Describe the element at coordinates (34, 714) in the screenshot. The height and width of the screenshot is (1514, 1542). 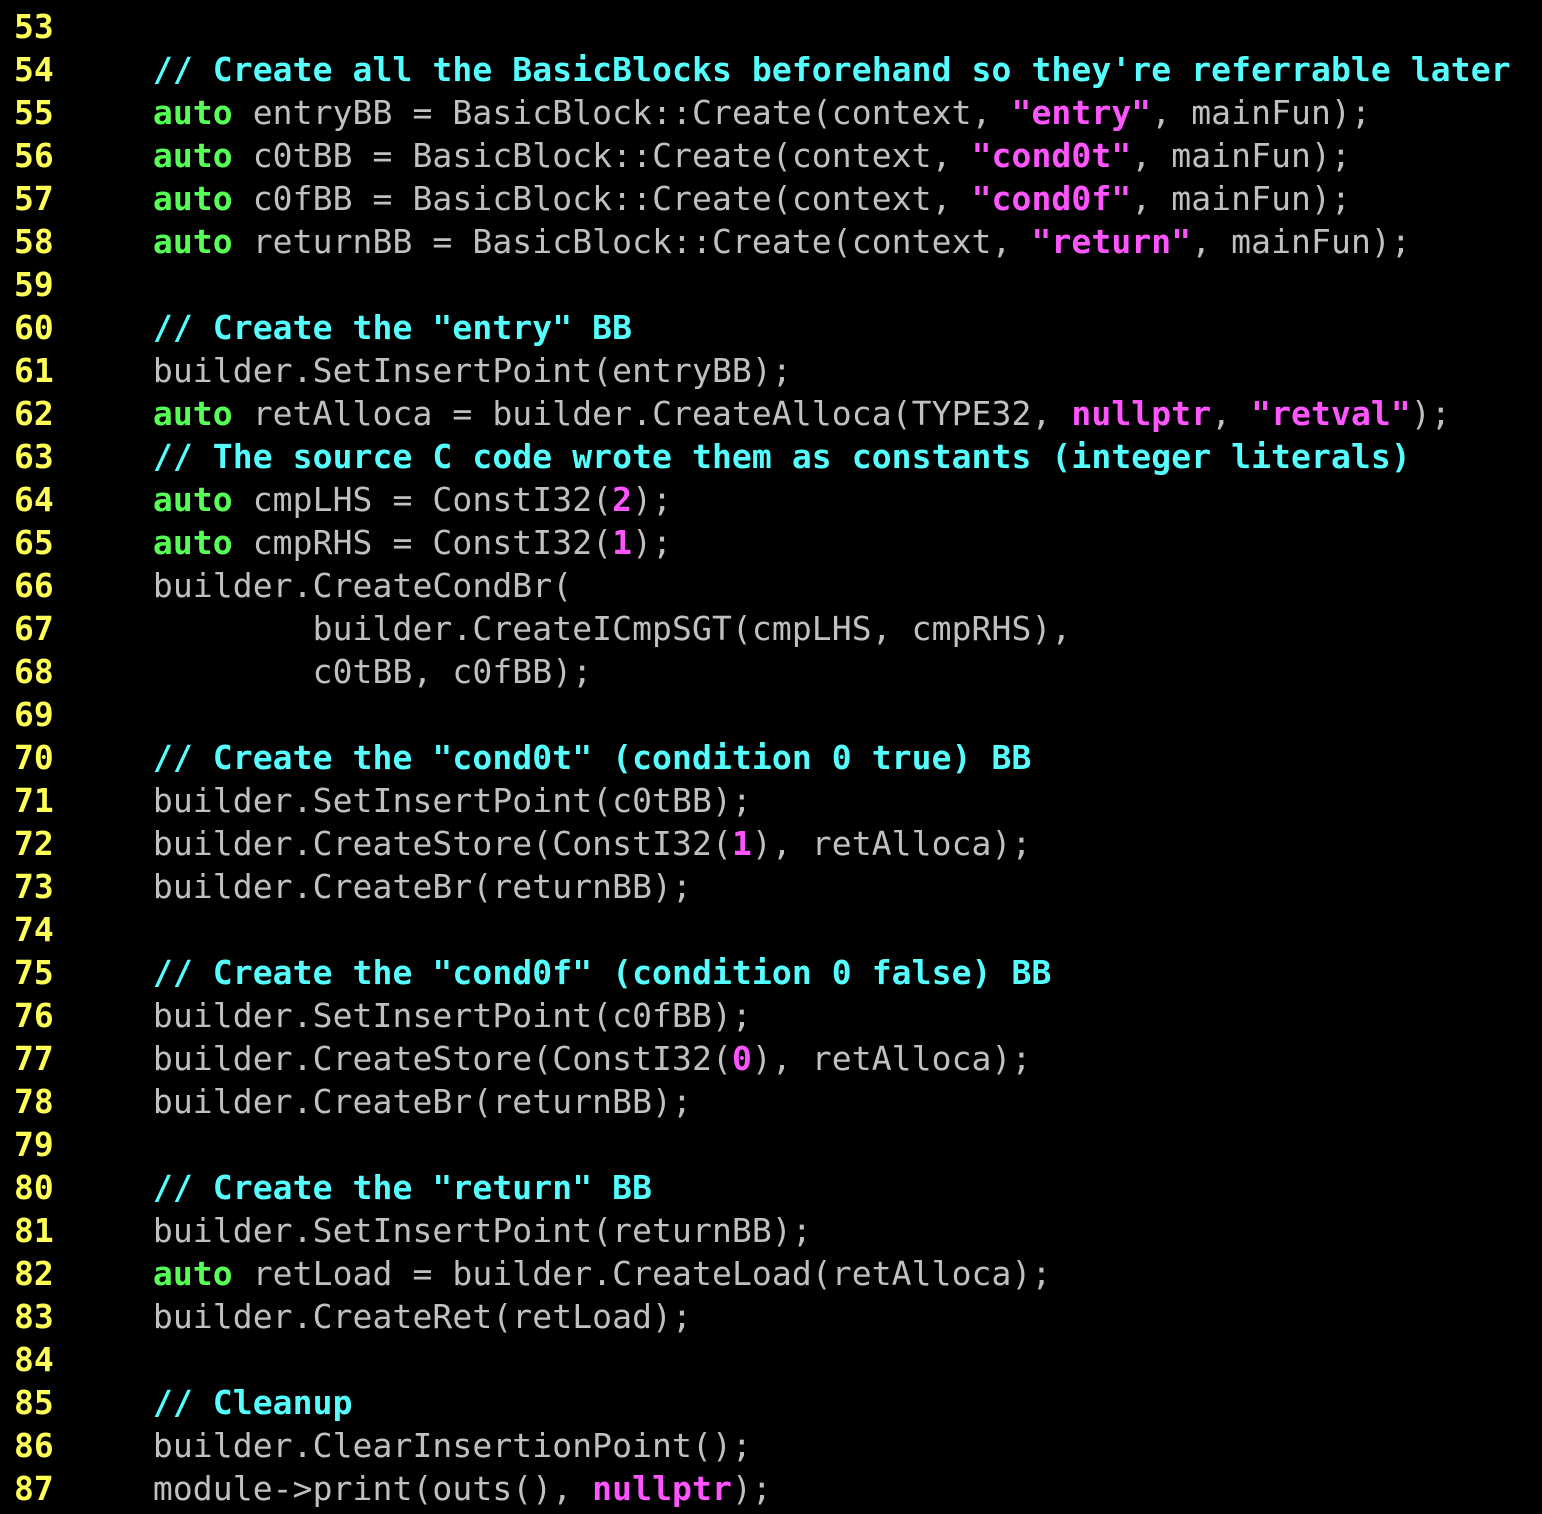
I see `line-number: 69` at that location.